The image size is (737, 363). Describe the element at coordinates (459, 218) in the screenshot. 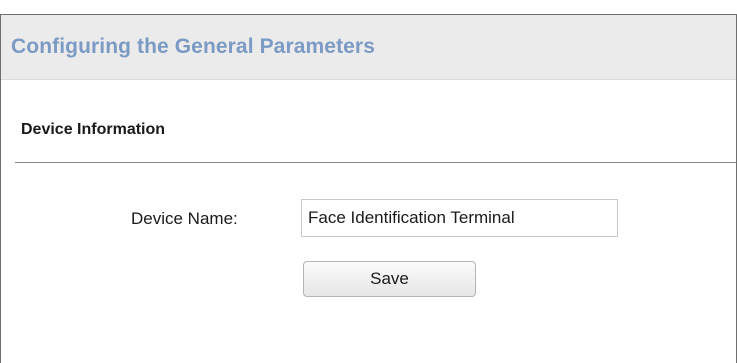

I see `device-name-input` at that location.